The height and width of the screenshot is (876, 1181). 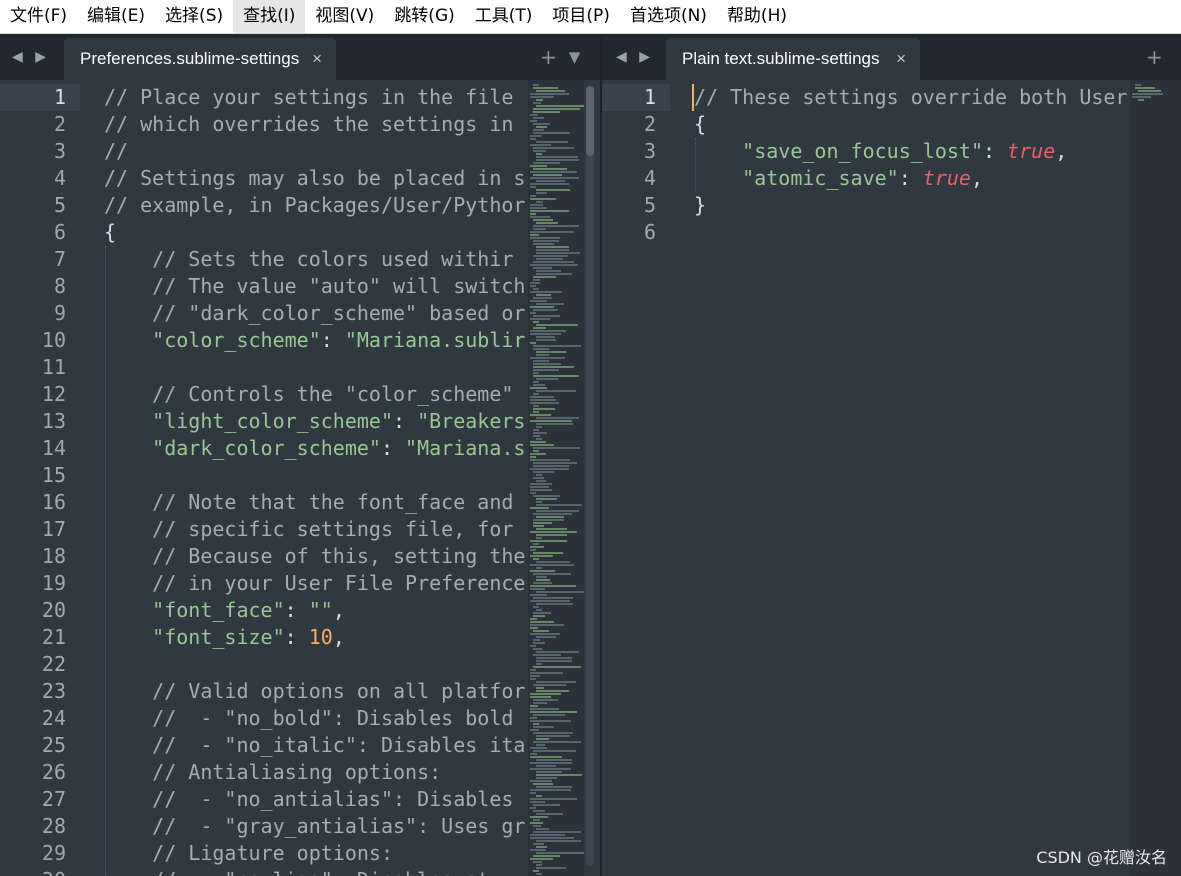 What do you see at coordinates (910, 178) in the screenshot?
I see `code-token: :` at bounding box center [910, 178].